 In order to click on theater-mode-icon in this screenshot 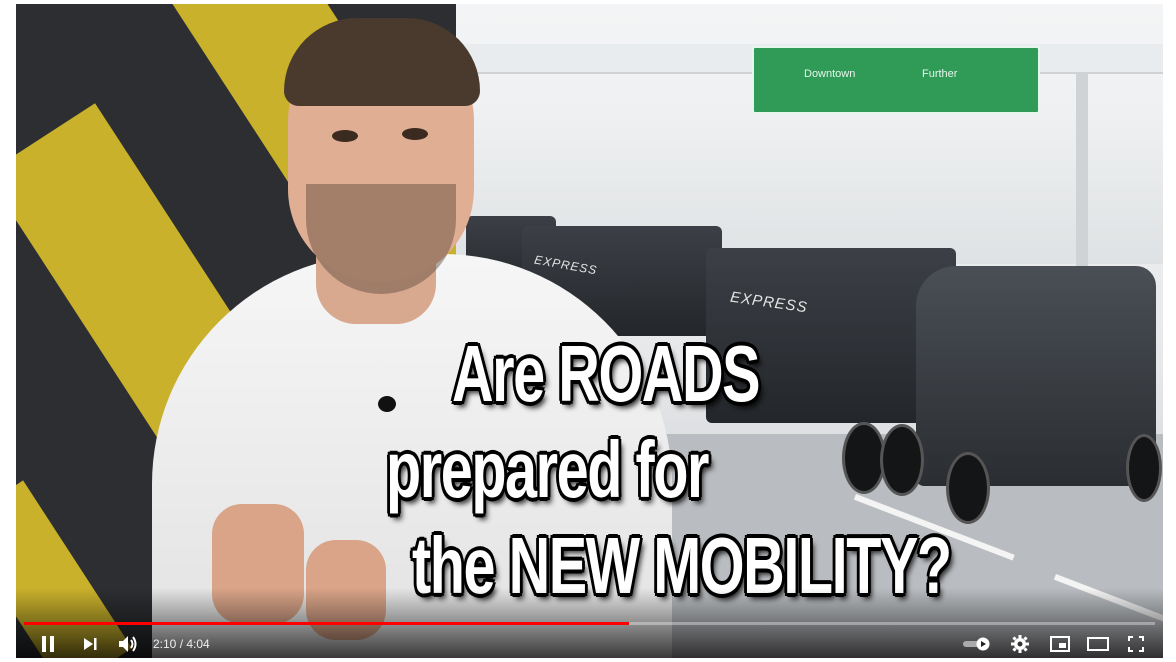, I will do `click(1098, 644)`.